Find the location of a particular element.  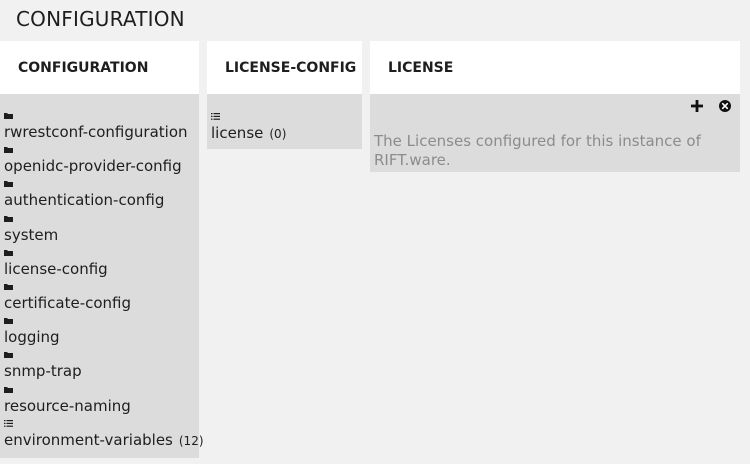

list-item-logging: logging is located at coordinates (99, 334).